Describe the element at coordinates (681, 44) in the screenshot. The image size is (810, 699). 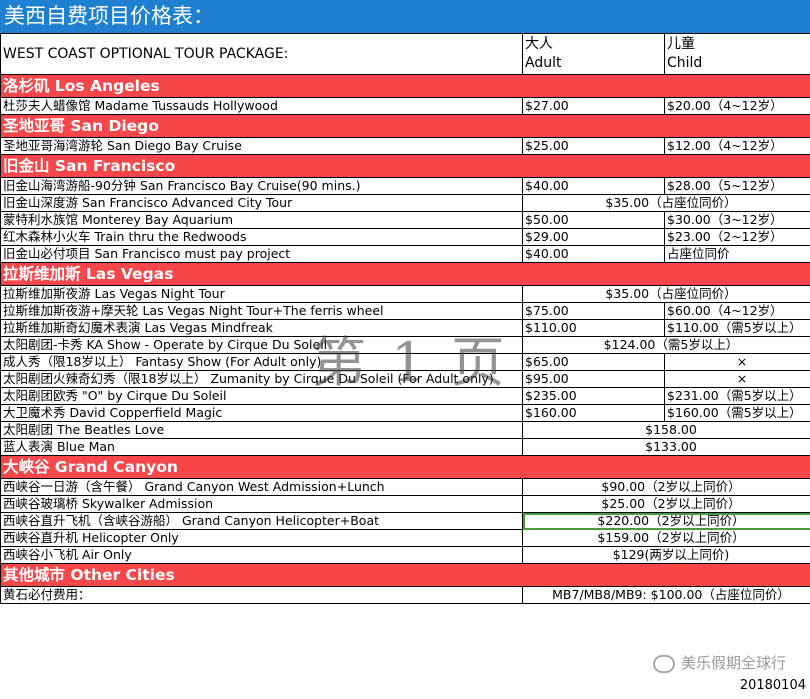
I see `header-child-cn: 儿童` at that location.